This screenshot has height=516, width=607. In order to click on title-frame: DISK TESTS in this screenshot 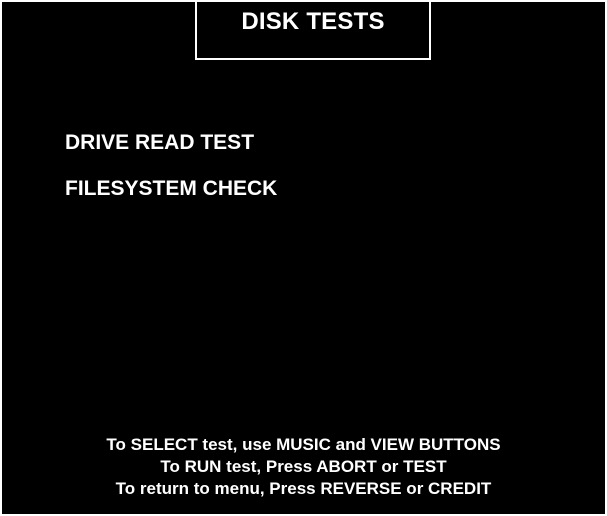, I will do `click(313, 31)`.